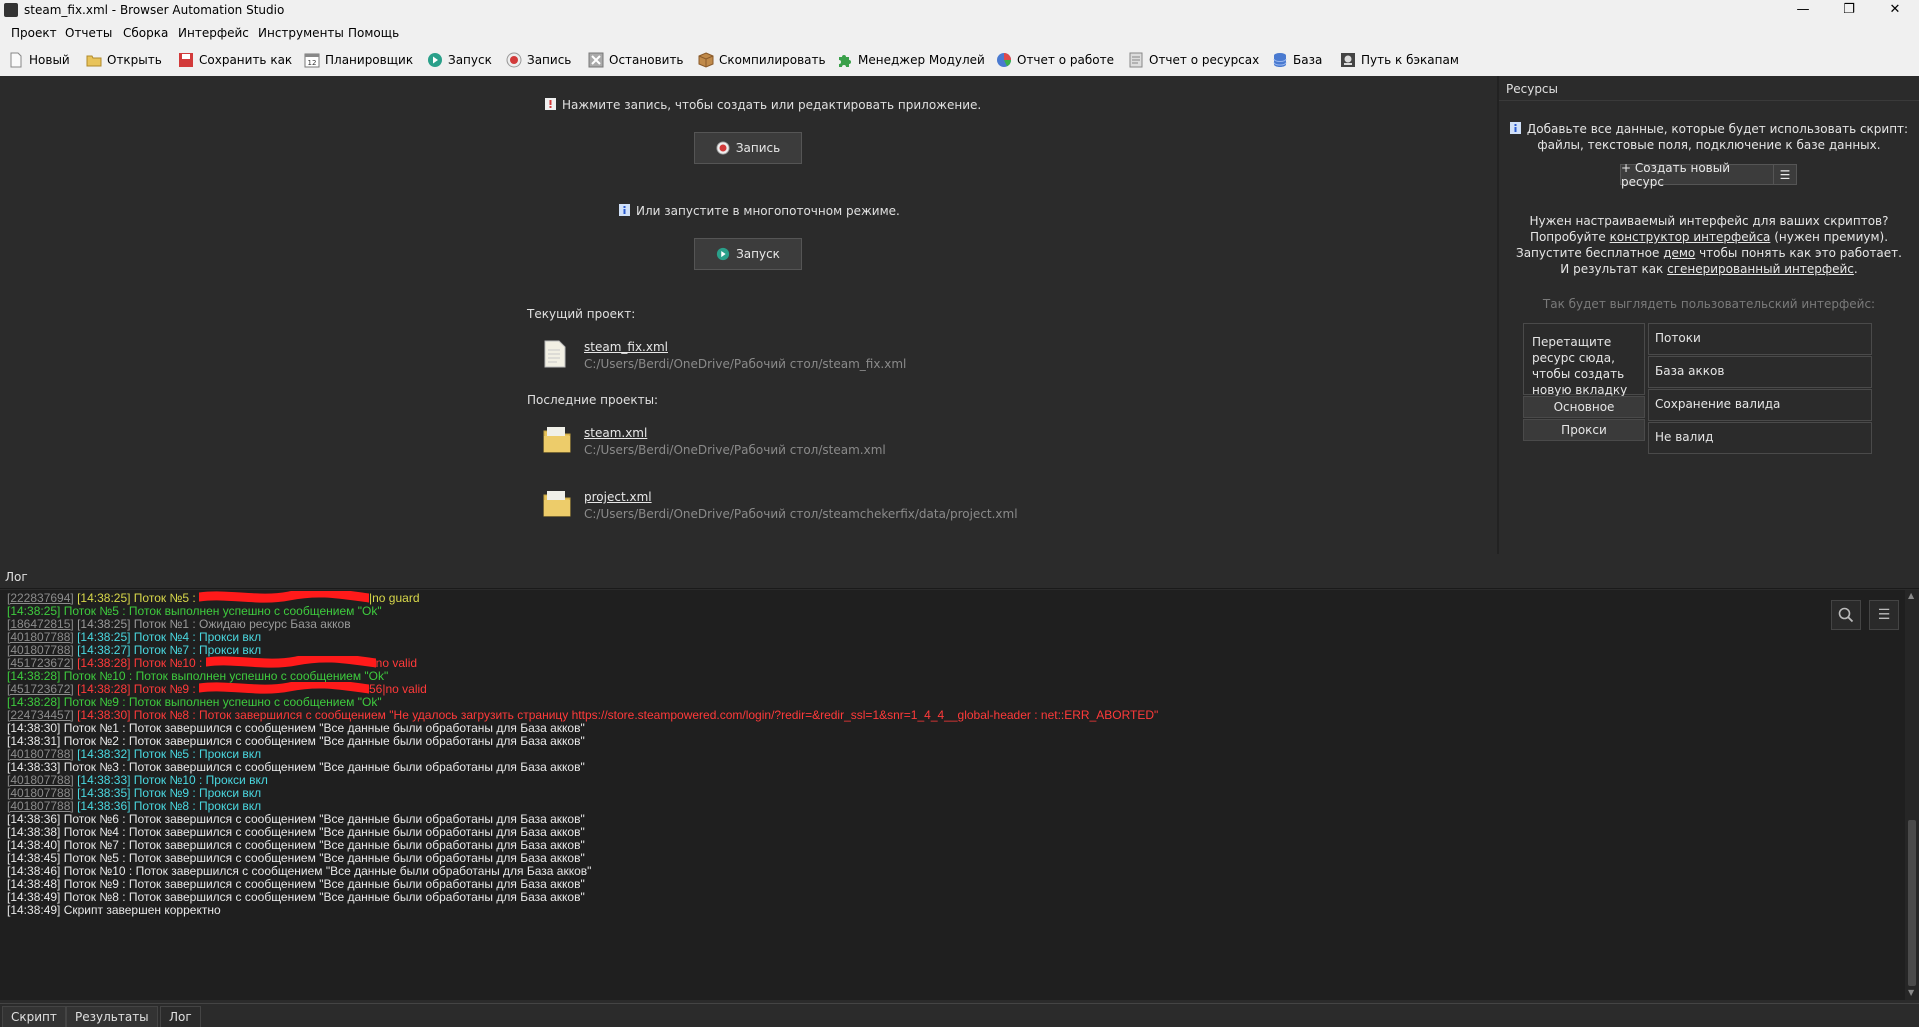 Image resolution: width=1919 pixels, height=1027 pixels. What do you see at coordinates (373, 33) in the screenshot?
I see `menu-help: Помощь` at bounding box center [373, 33].